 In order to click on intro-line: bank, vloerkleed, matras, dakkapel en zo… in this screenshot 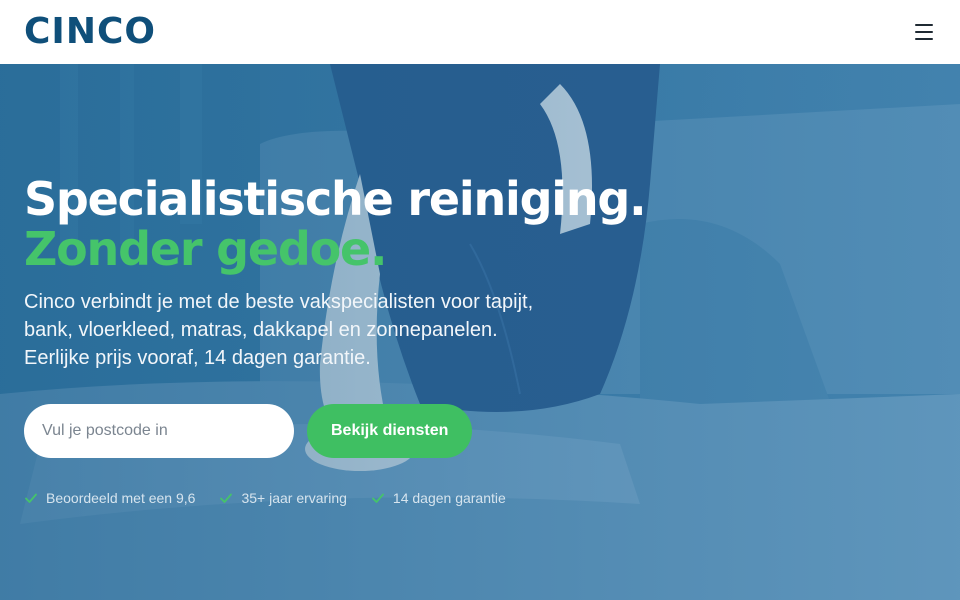, I will do `click(261, 330)`.